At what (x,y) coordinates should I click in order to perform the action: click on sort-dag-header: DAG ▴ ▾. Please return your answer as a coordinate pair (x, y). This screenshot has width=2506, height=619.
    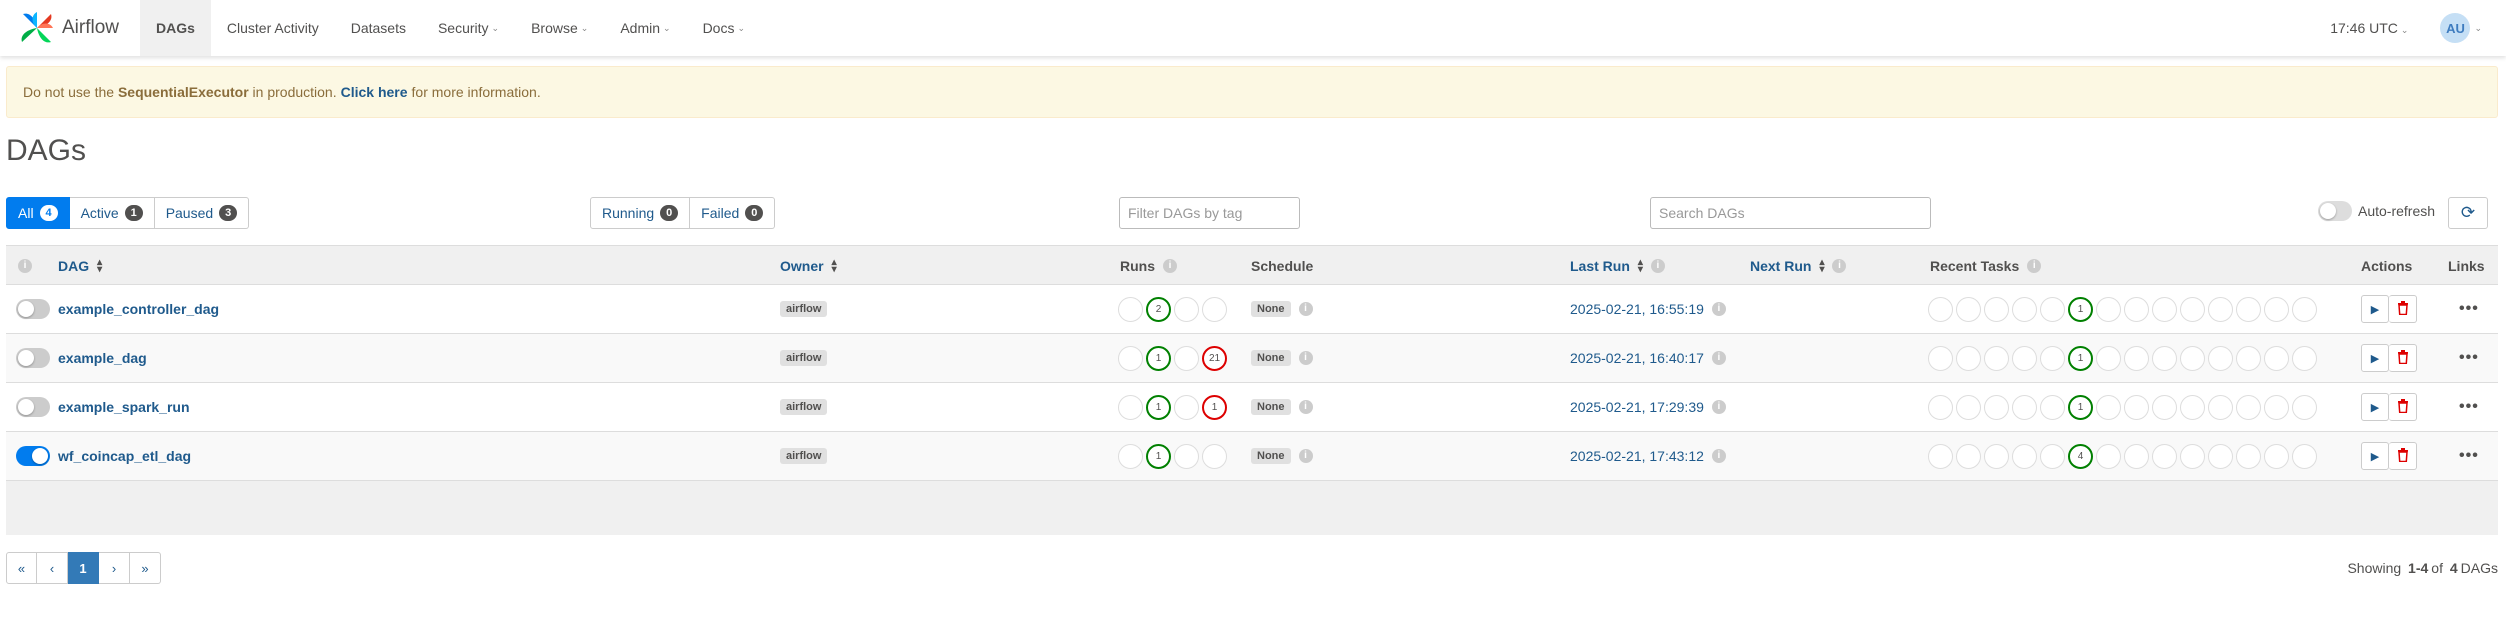
    Looking at the image, I should click on (80, 265).